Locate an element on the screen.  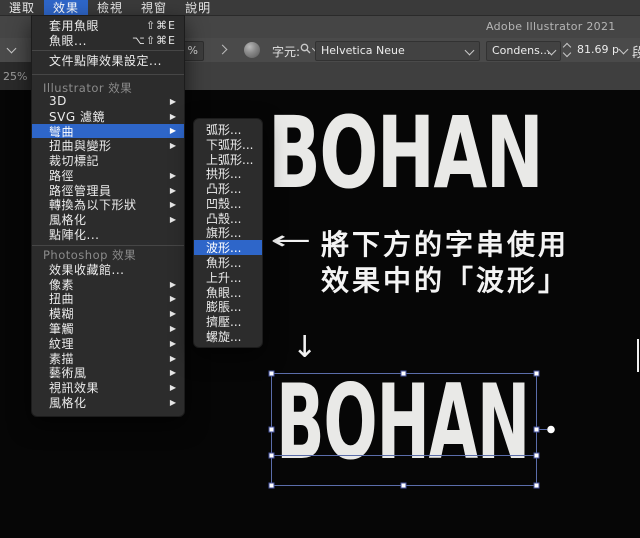
menu-item-fisheye: 魚眼... ⌥⇧⌘E is located at coordinates (108, 40).